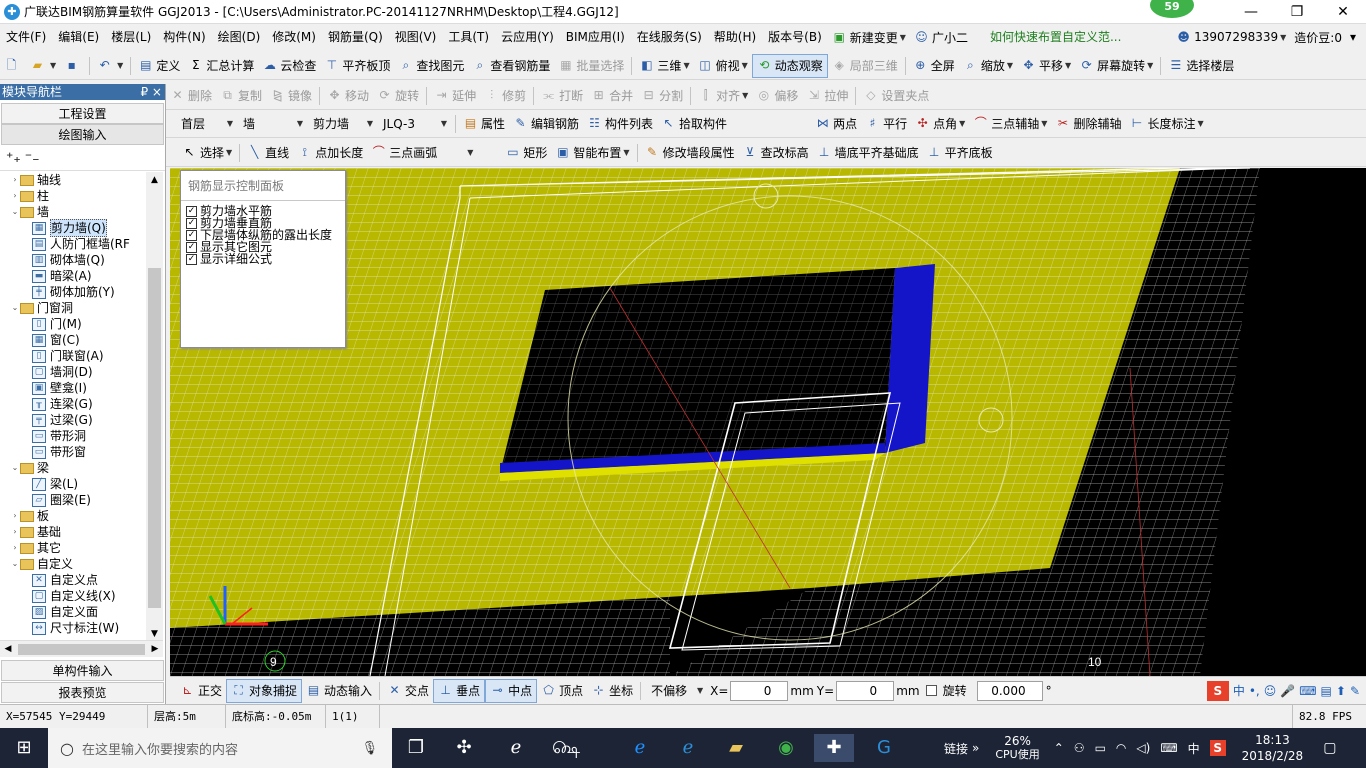  Describe the element at coordinates (73, 420) in the screenshot. I see `tree-node: ╤ 过梁(G)` at that location.